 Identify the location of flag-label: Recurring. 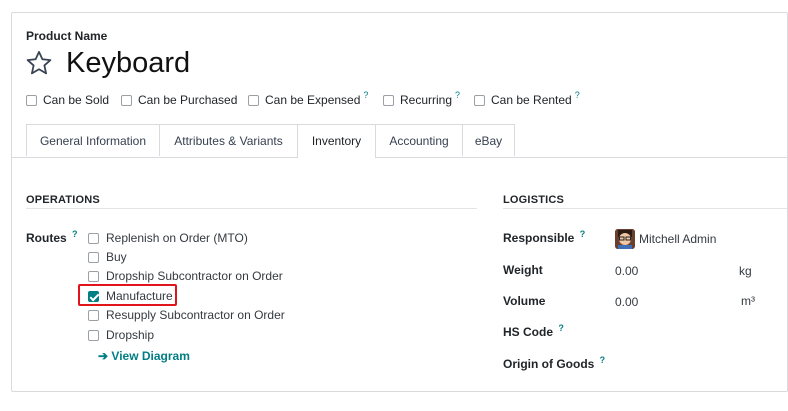
(426, 100).